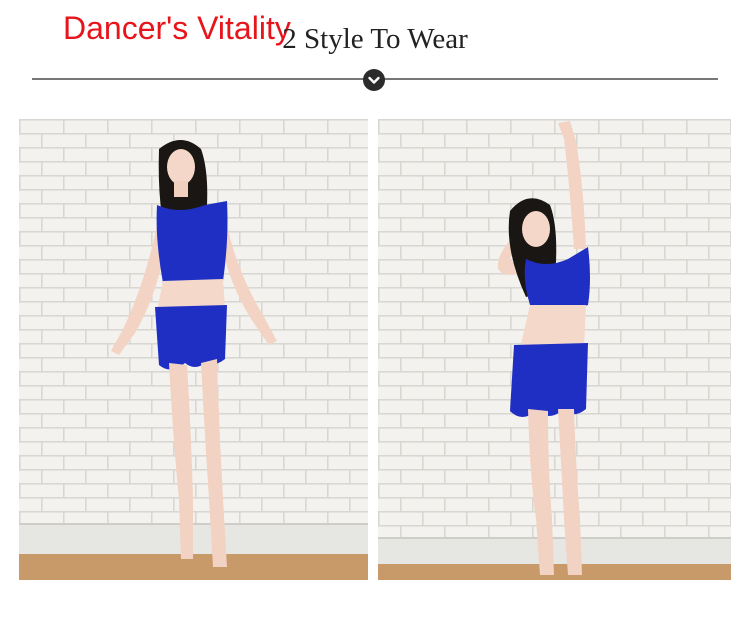 The width and height of the screenshot is (750, 640). What do you see at coordinates (374, 80) in the screenshot?
I see `chevron-down-icon` at bounding box center [374, 80].